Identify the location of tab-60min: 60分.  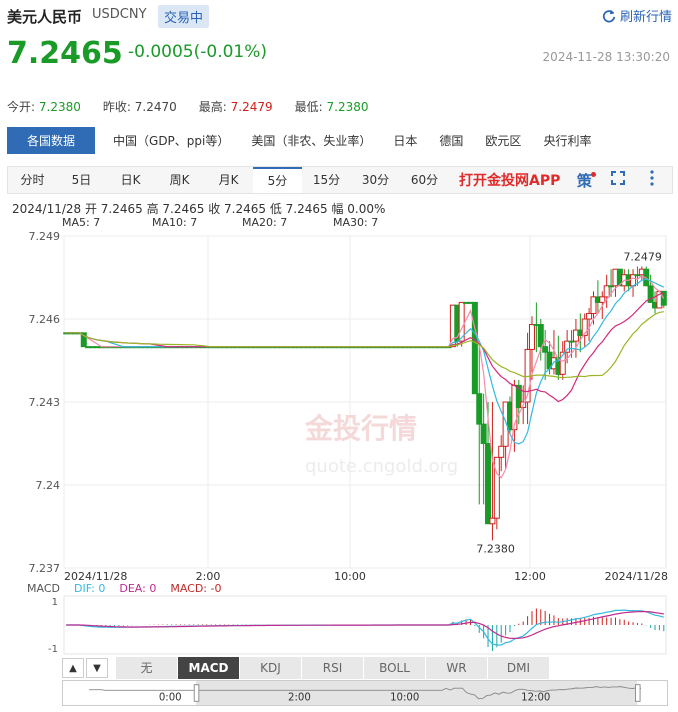
(424, 180).